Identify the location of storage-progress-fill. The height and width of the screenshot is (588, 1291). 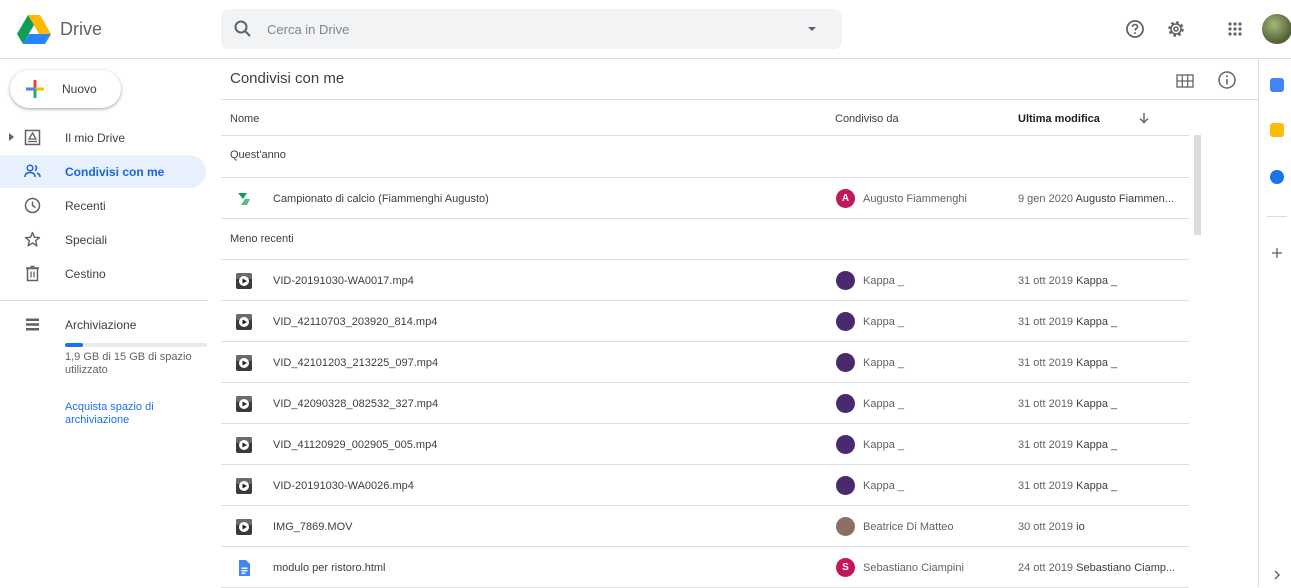
(74, 345).